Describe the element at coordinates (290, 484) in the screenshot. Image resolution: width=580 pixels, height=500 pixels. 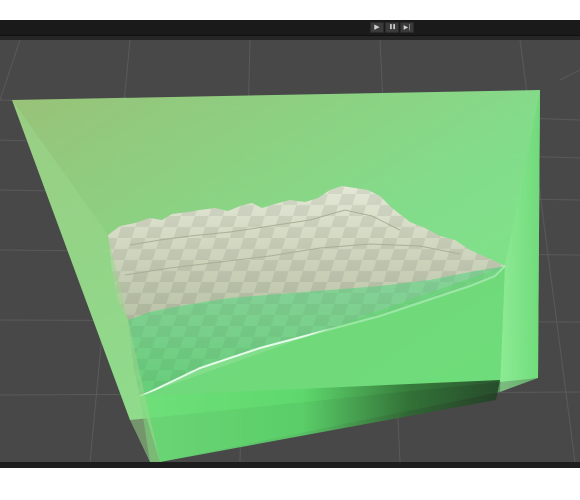
I see `bottom-margin` at that location.